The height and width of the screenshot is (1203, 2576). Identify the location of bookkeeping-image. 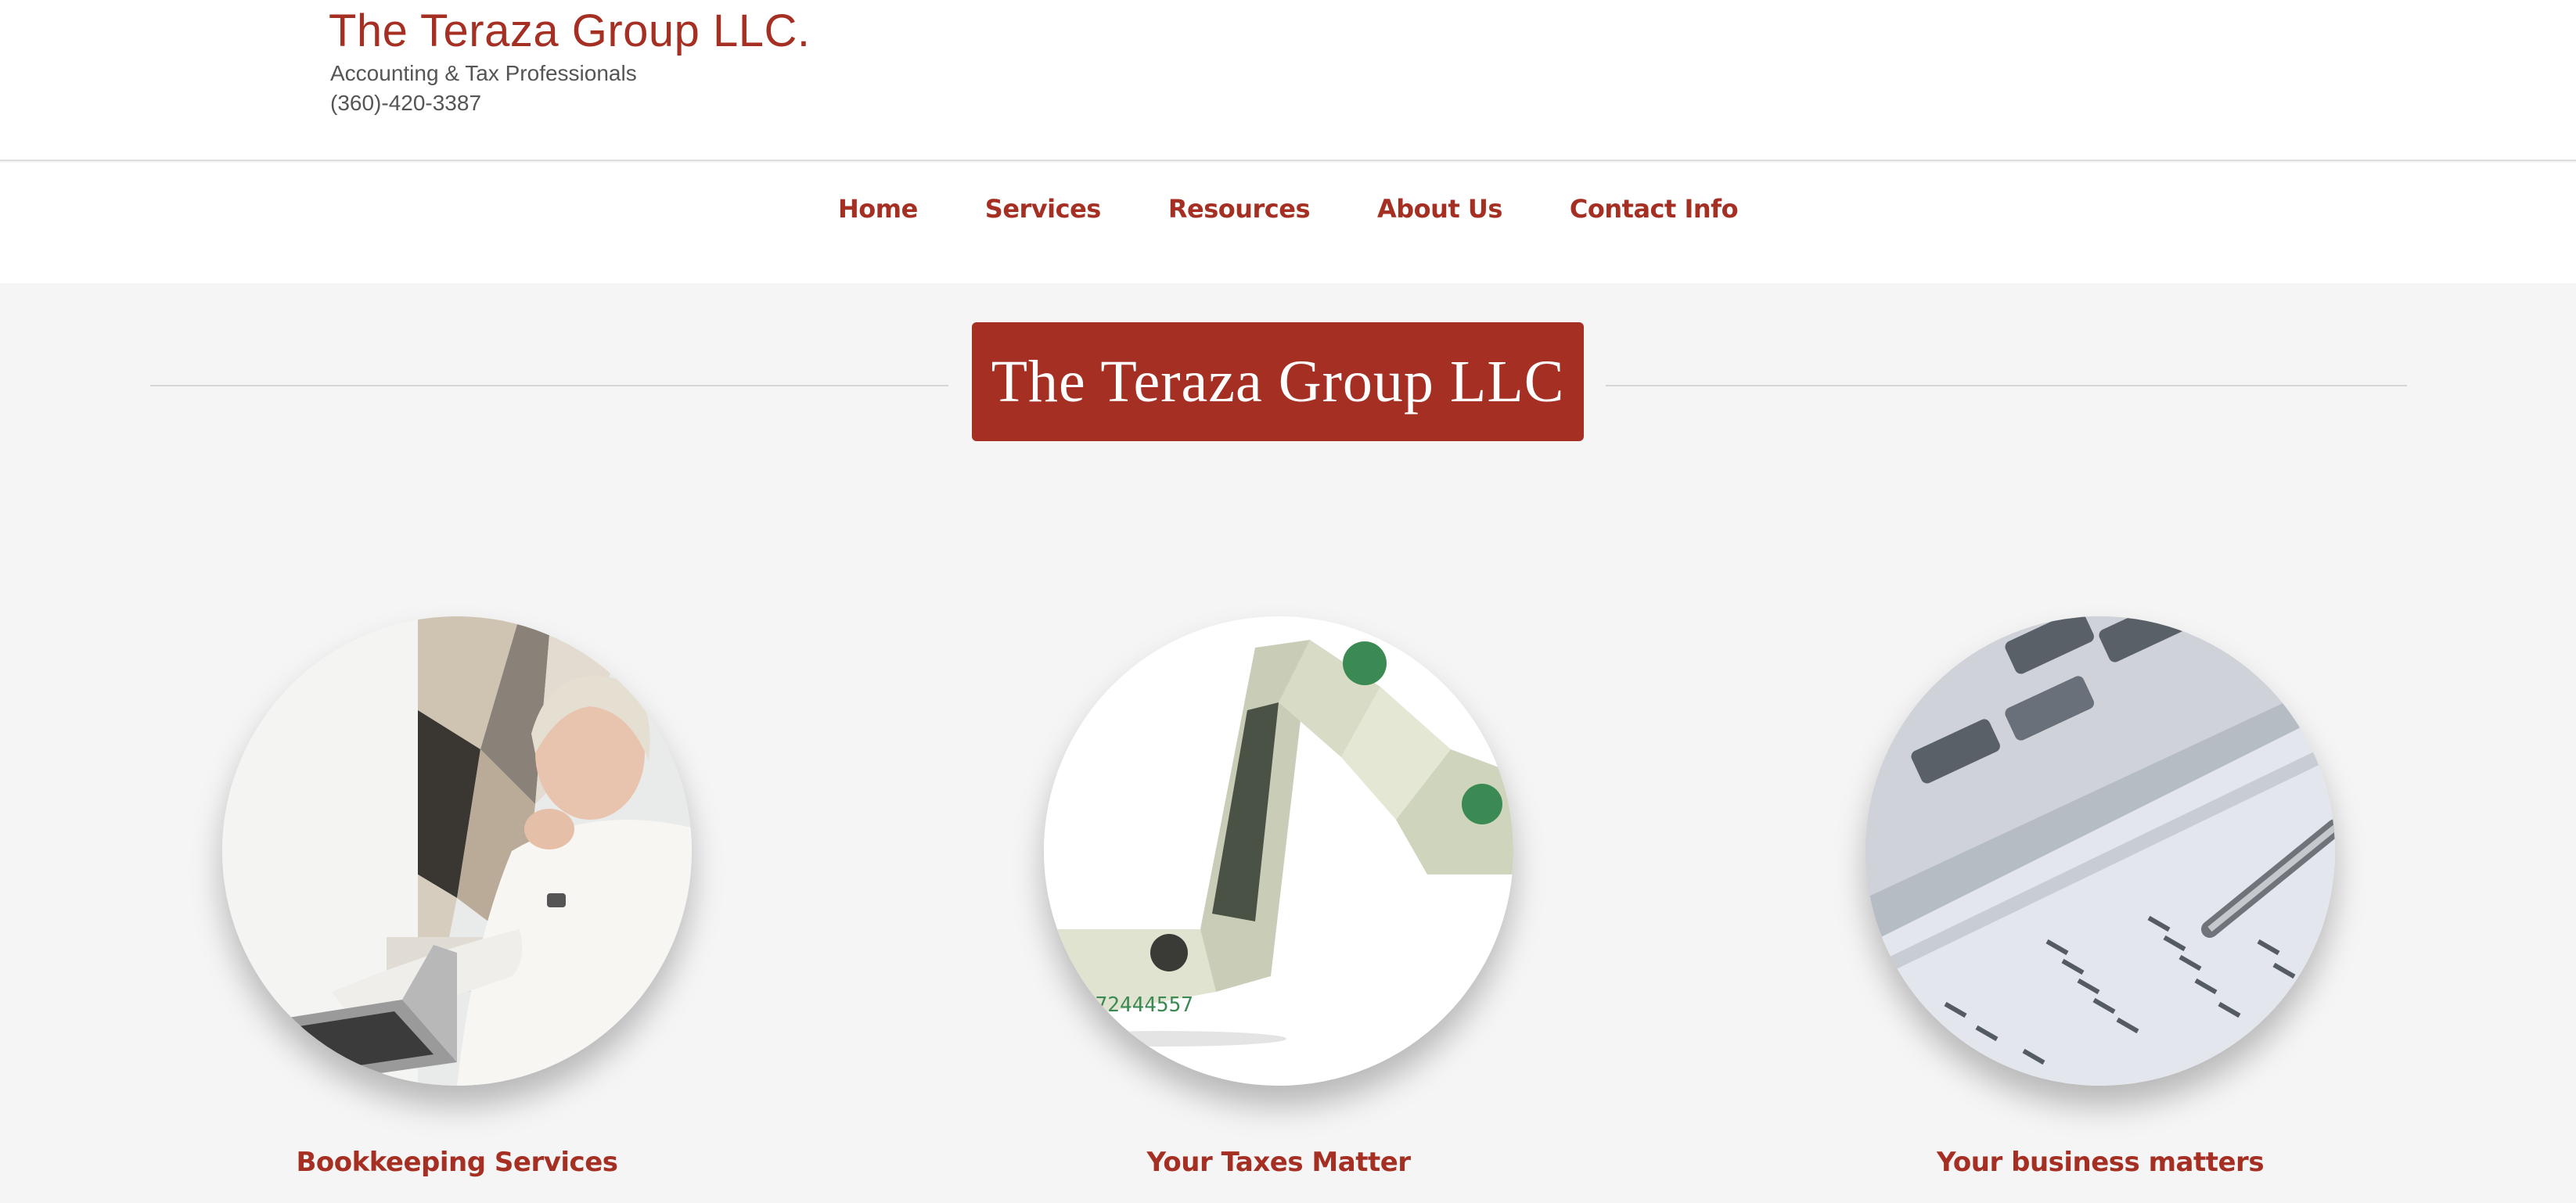
(457, 851).